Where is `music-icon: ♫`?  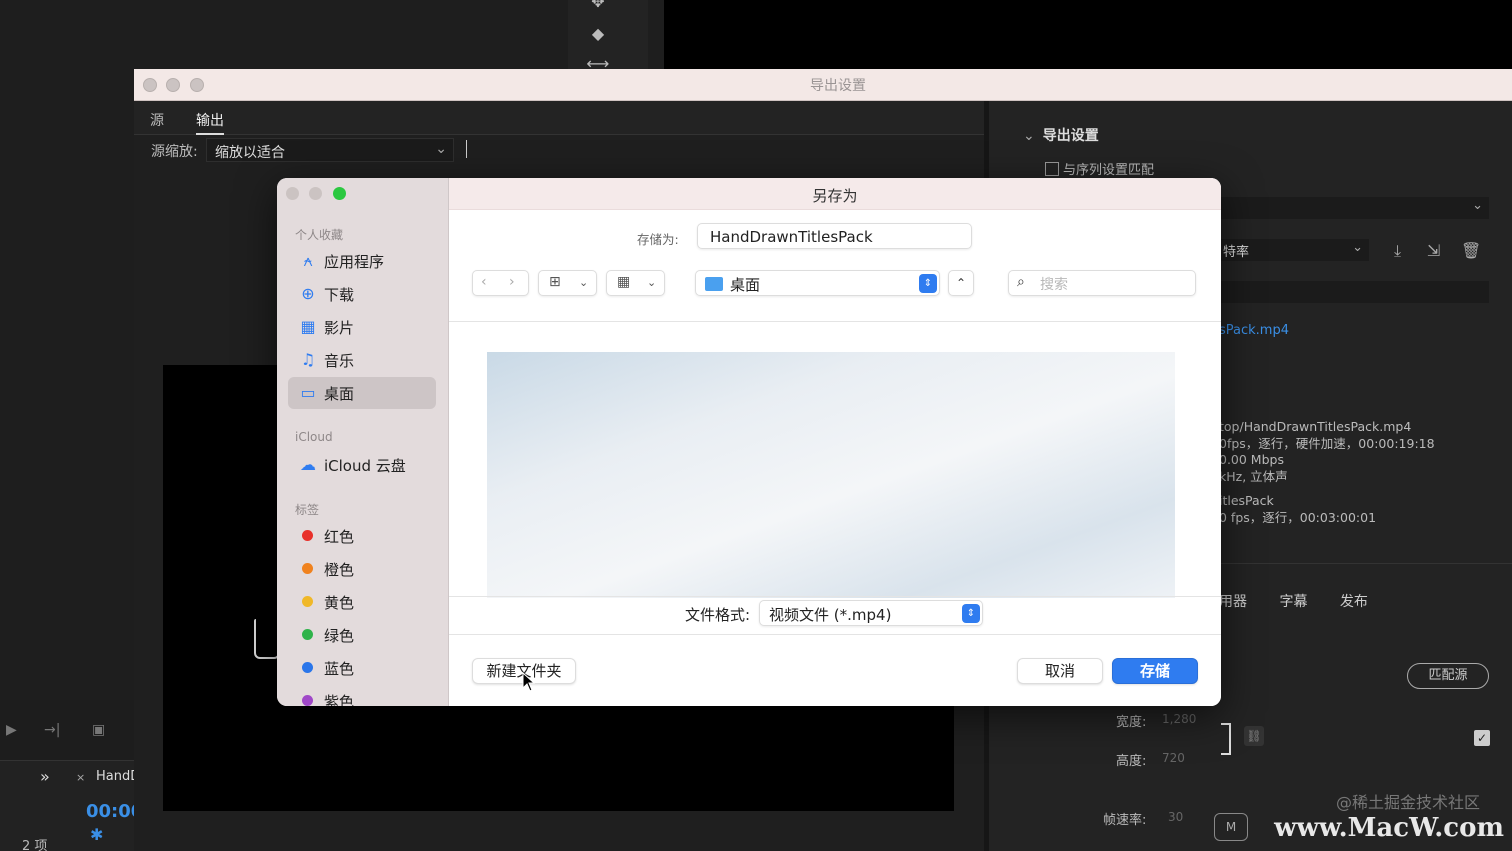 music-icon: ♫ is located at coordinates (308, 359).